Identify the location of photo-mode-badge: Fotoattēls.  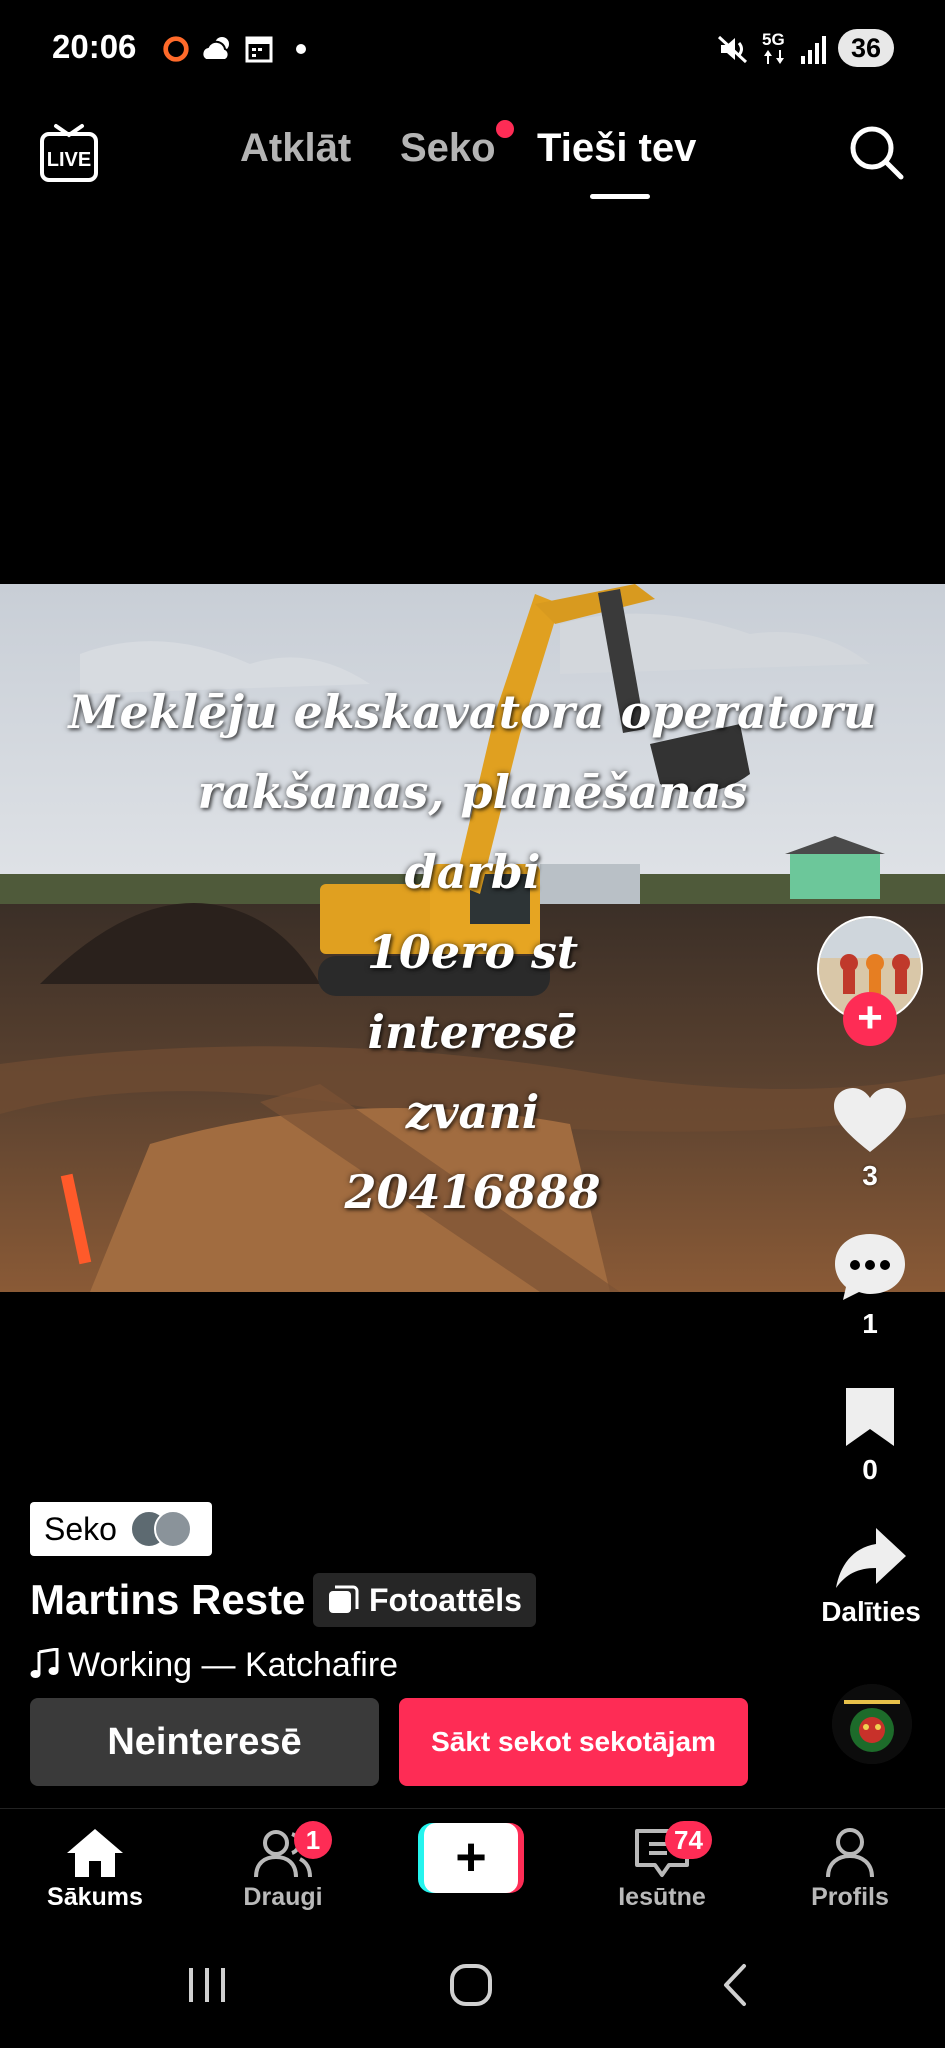
(424, 1600).